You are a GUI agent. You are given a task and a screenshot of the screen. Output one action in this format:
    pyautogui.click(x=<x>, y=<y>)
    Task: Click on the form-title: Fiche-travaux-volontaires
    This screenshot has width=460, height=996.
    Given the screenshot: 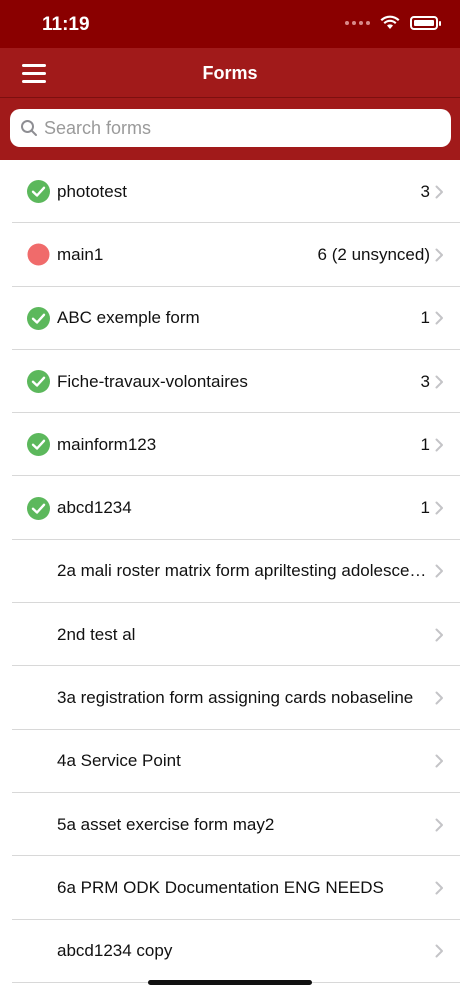 What is the action you would take?
    pyautogui.click(x=152, y=381)
    